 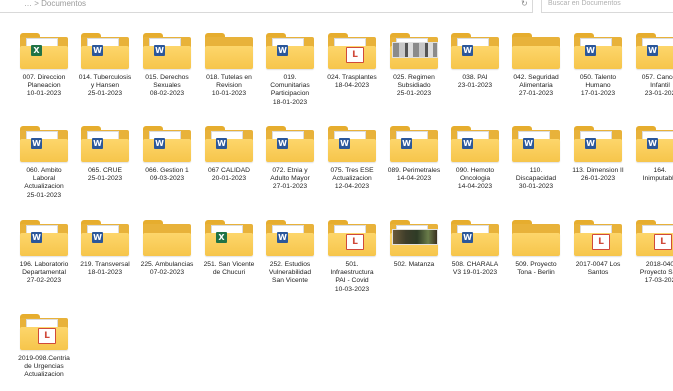 I want to click on folder-label: 014. Tuberculosis y Hansen 25-01-2023, so click(x=105, y=86).